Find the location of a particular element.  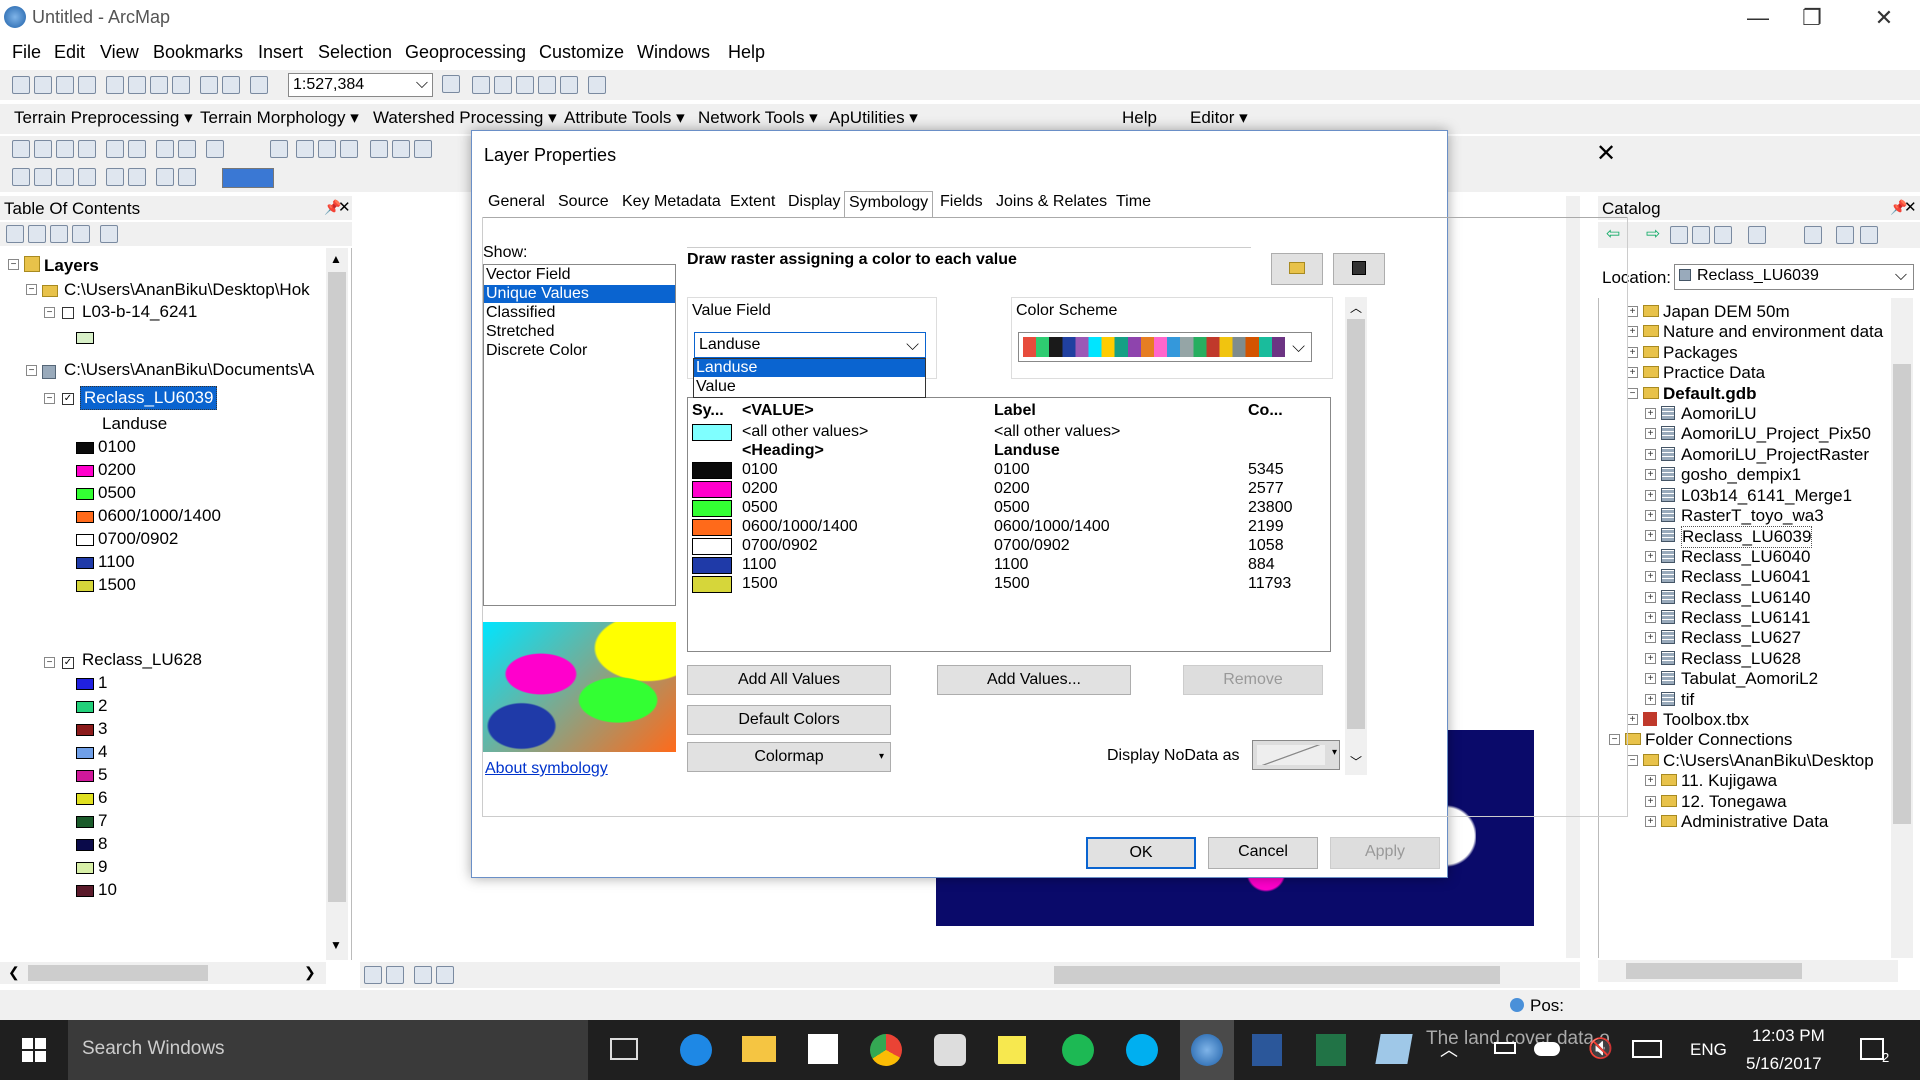

group1-expander: − is located at coordinates (31, 289).